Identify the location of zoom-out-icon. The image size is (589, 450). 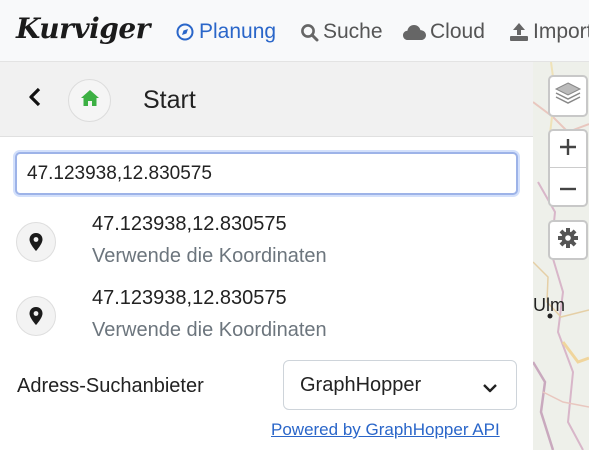
(568, 187).